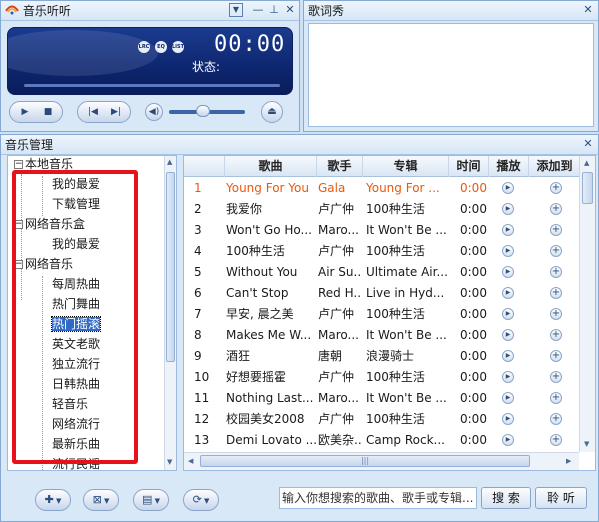 The width and height of the screenshot is (599, 522). I want to click on song-duration: 0:00, so click(473, 419).